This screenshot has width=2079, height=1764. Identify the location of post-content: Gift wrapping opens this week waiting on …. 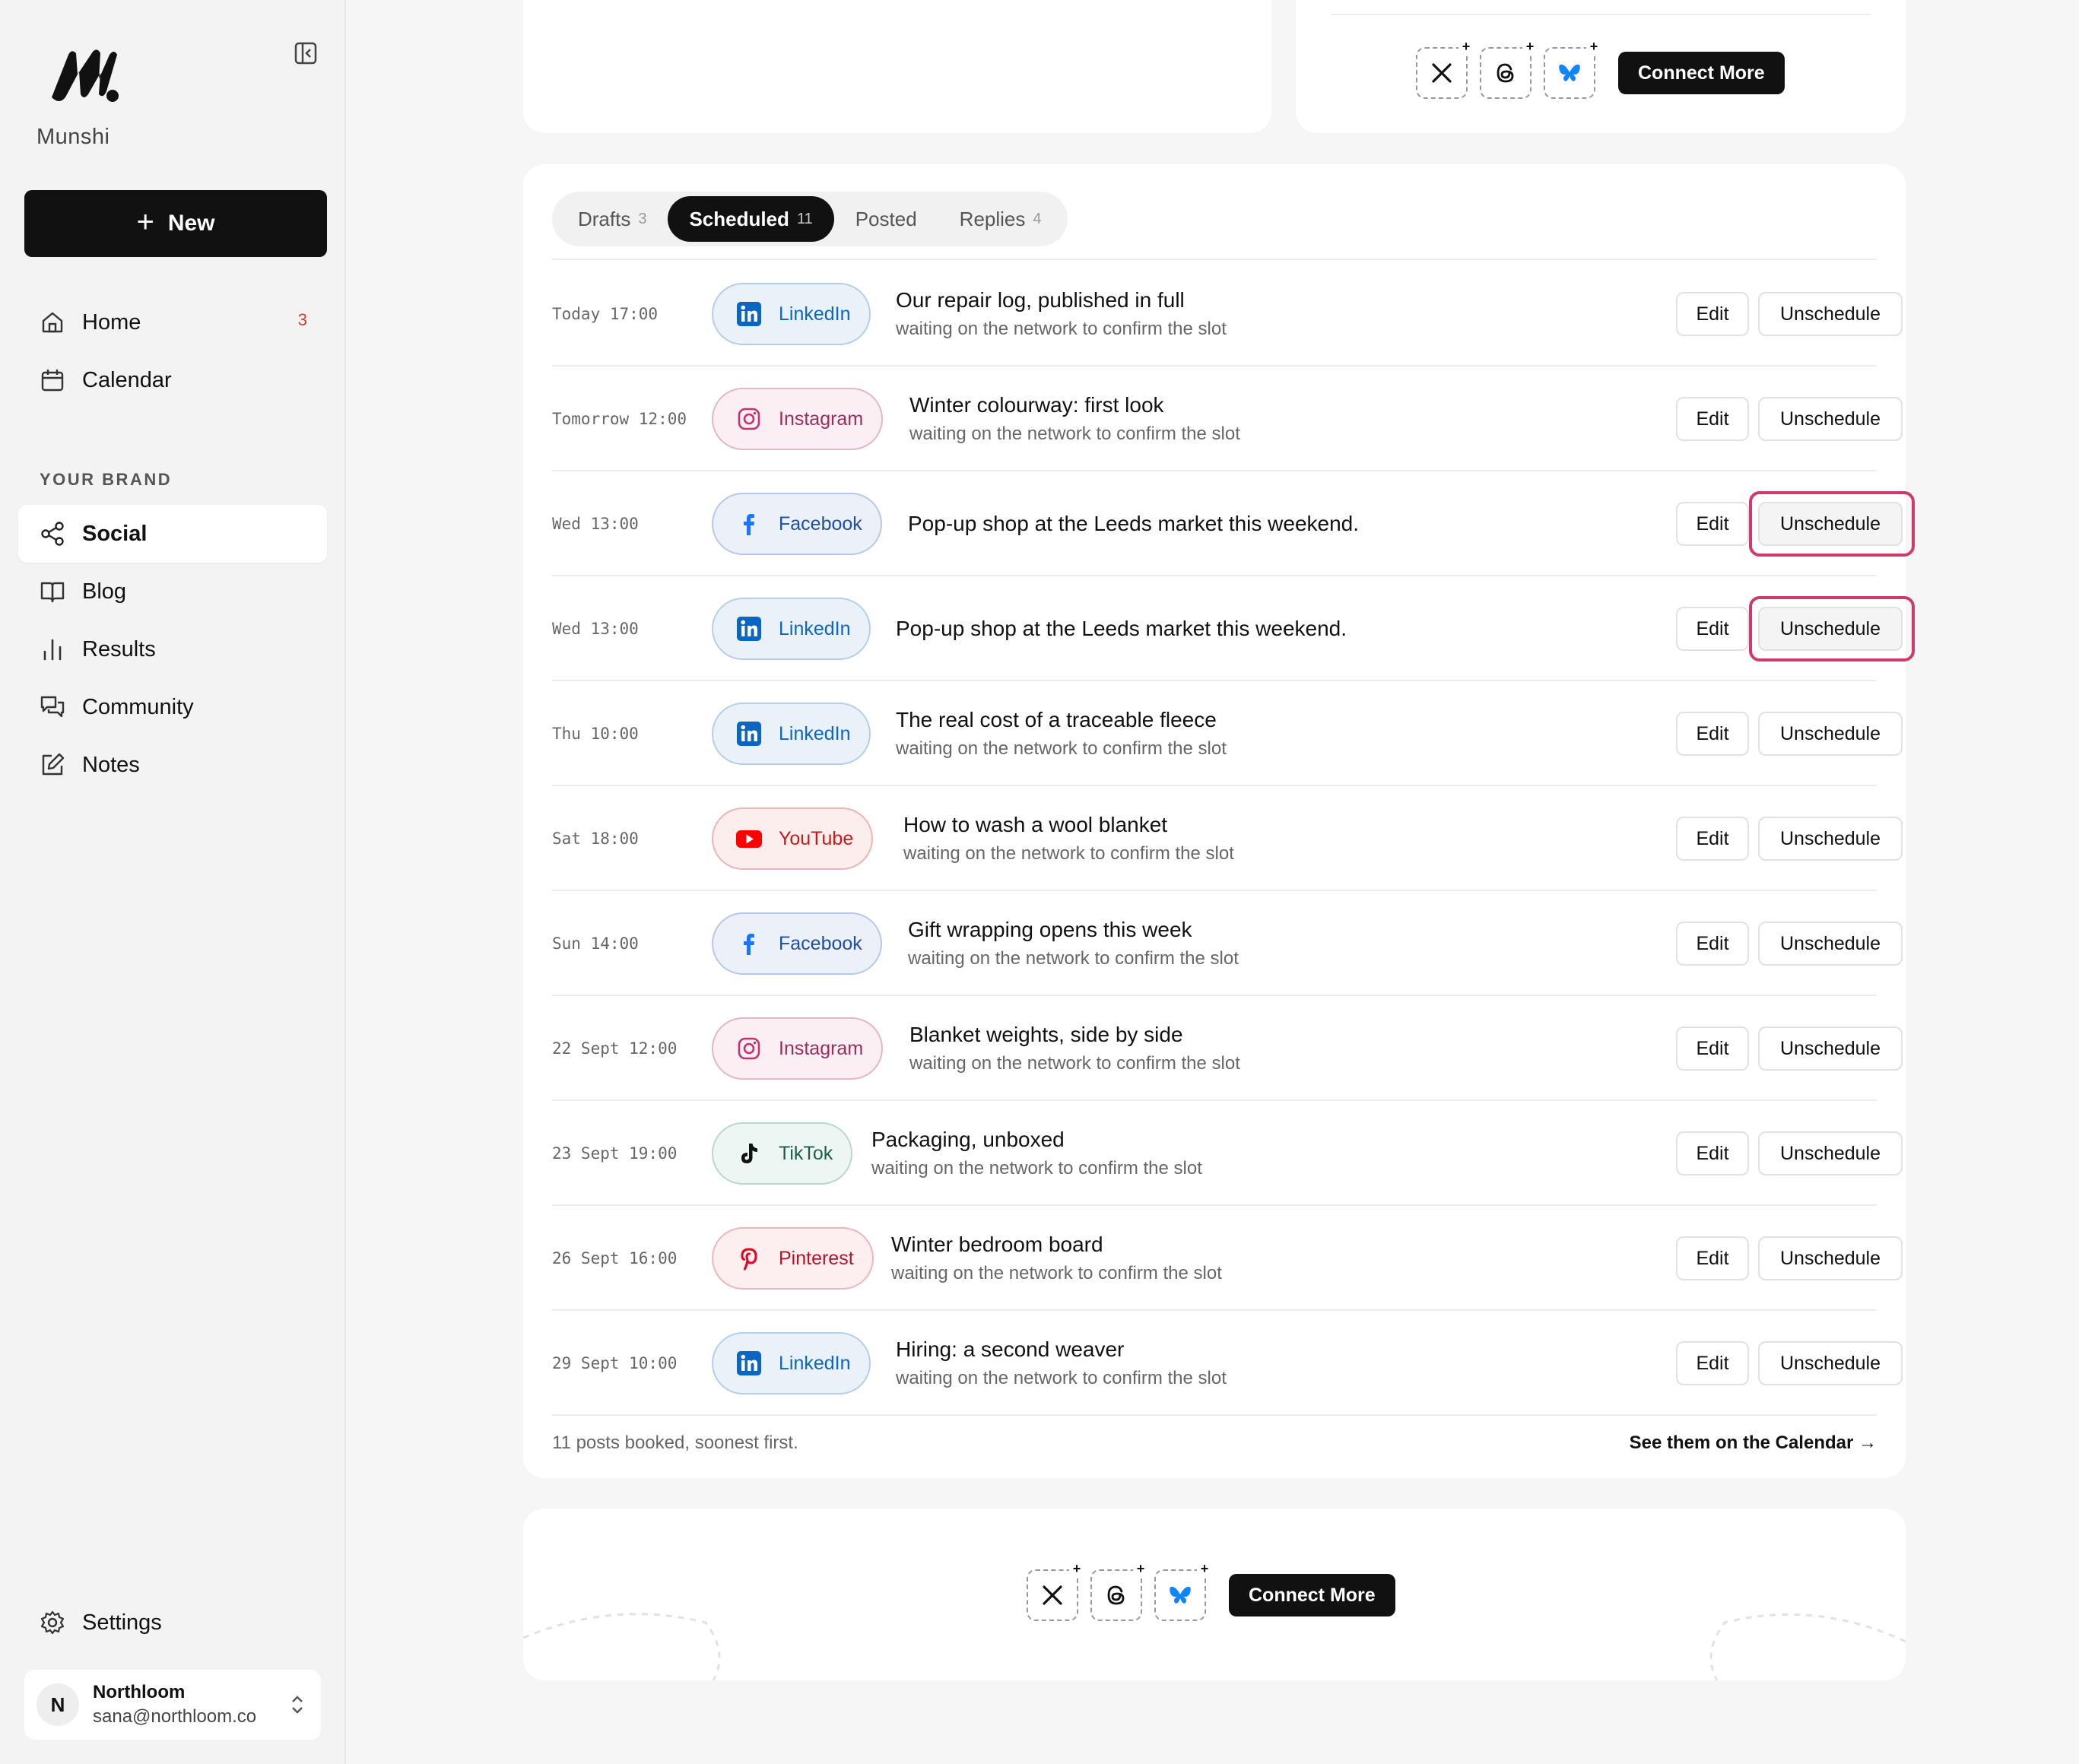
(1073, 943).